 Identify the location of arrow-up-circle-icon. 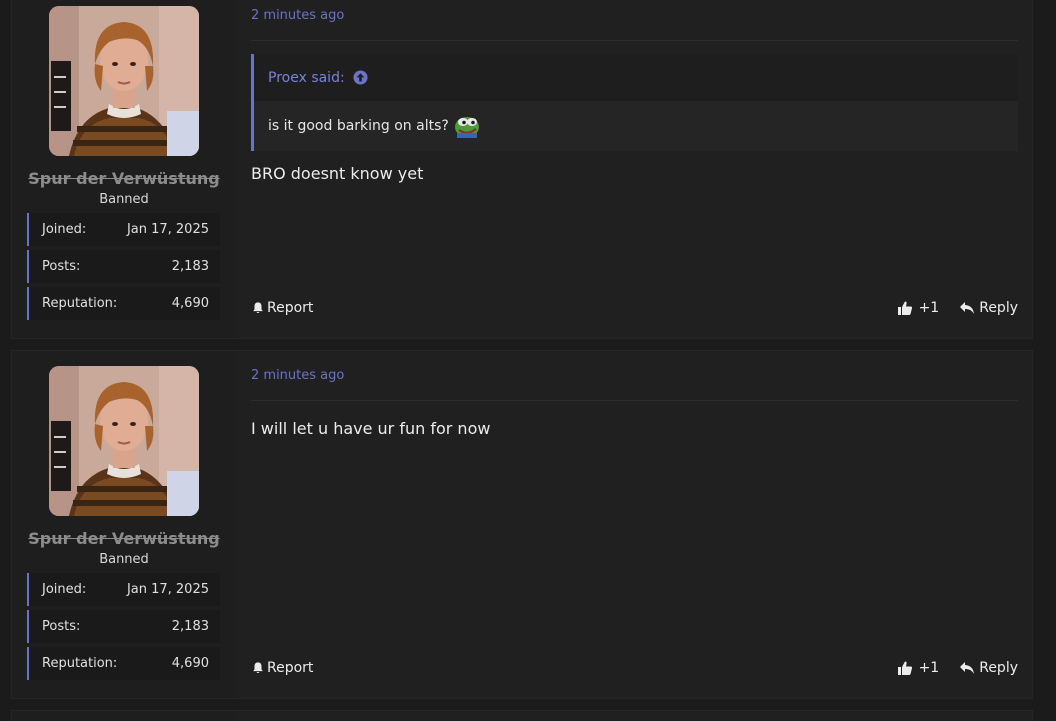
(360, 77).